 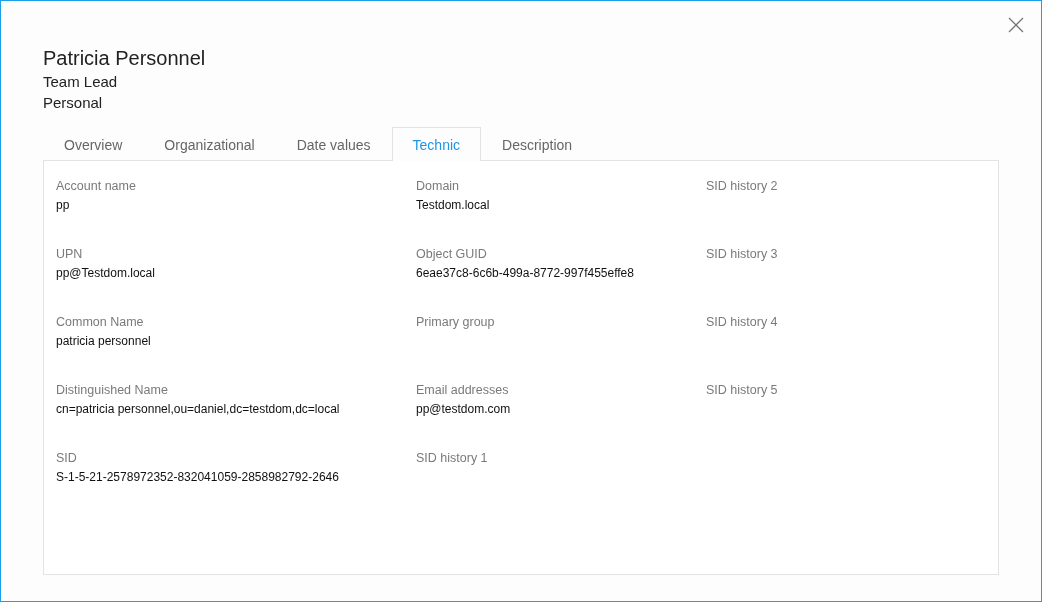 I want to click on field-label: SID history 1, so click(x=452, y=458).